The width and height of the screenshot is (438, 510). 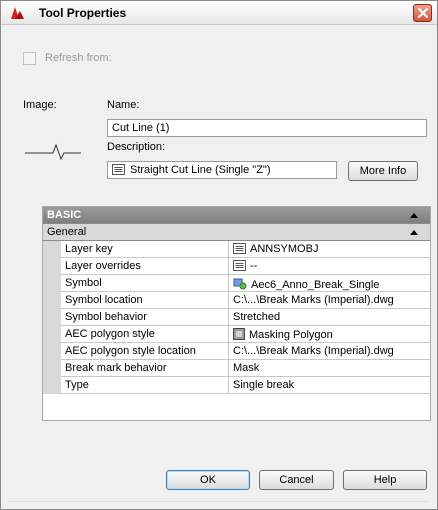 What do you see at coordinates (239, 334) in the screenshot?
I see `polygon-style-icon` at bounding box center [239, 334].